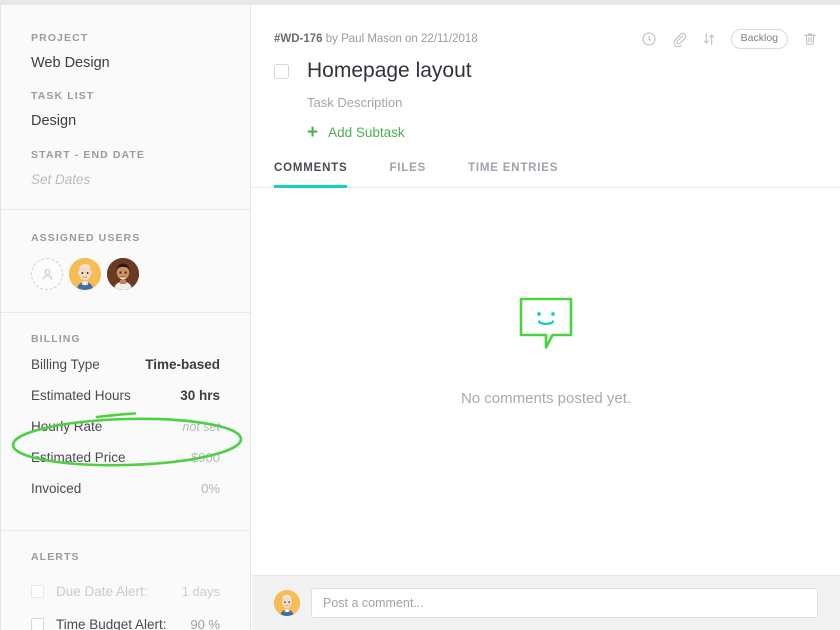  I want to click on task-list-label: TASK LIST, so click(63, 96).